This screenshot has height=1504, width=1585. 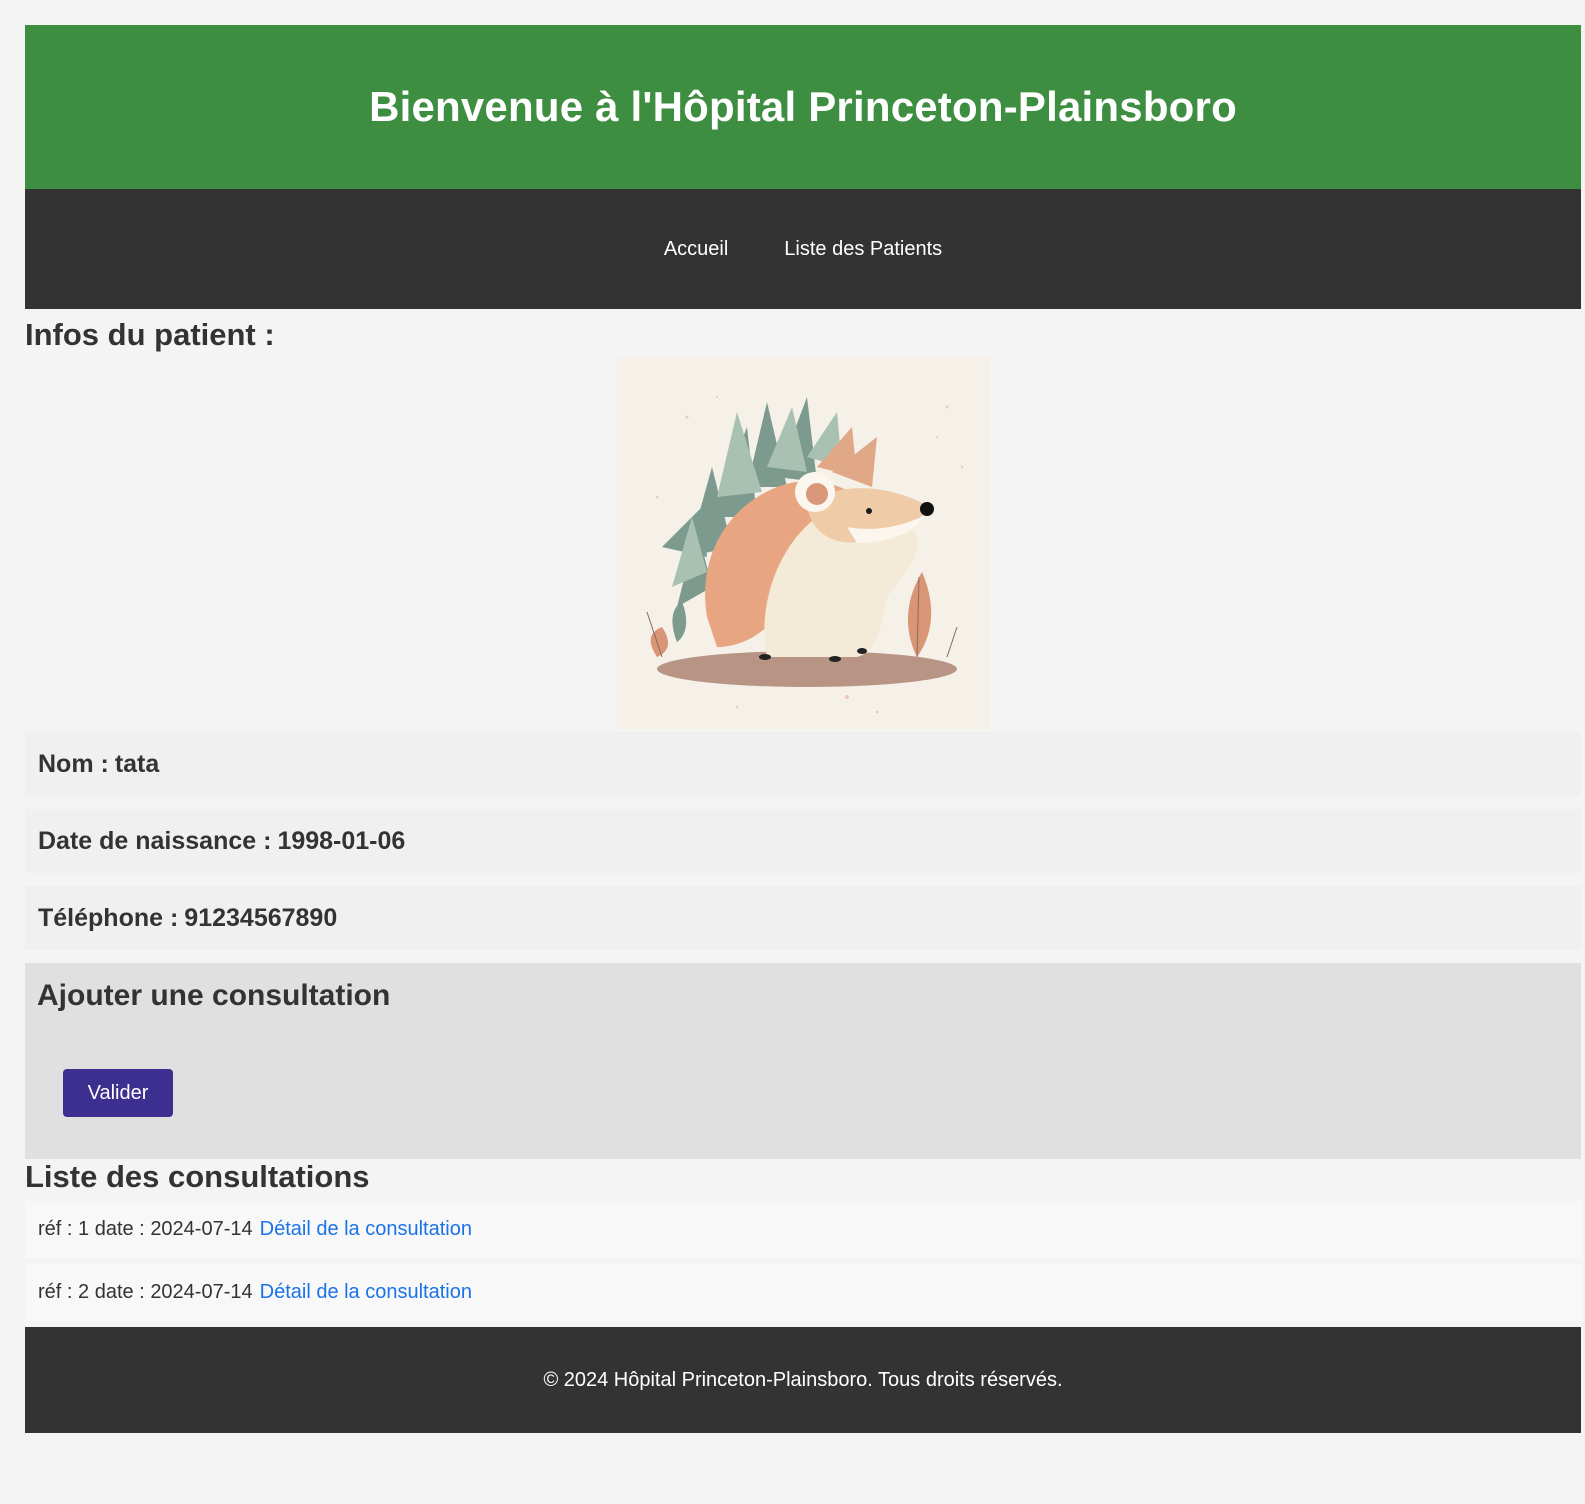 What do you see at coordinates (197, 1176) in the screenshot?
I see `consultation-list-title: Liste des consultations` at bounding box center [197, 1176].